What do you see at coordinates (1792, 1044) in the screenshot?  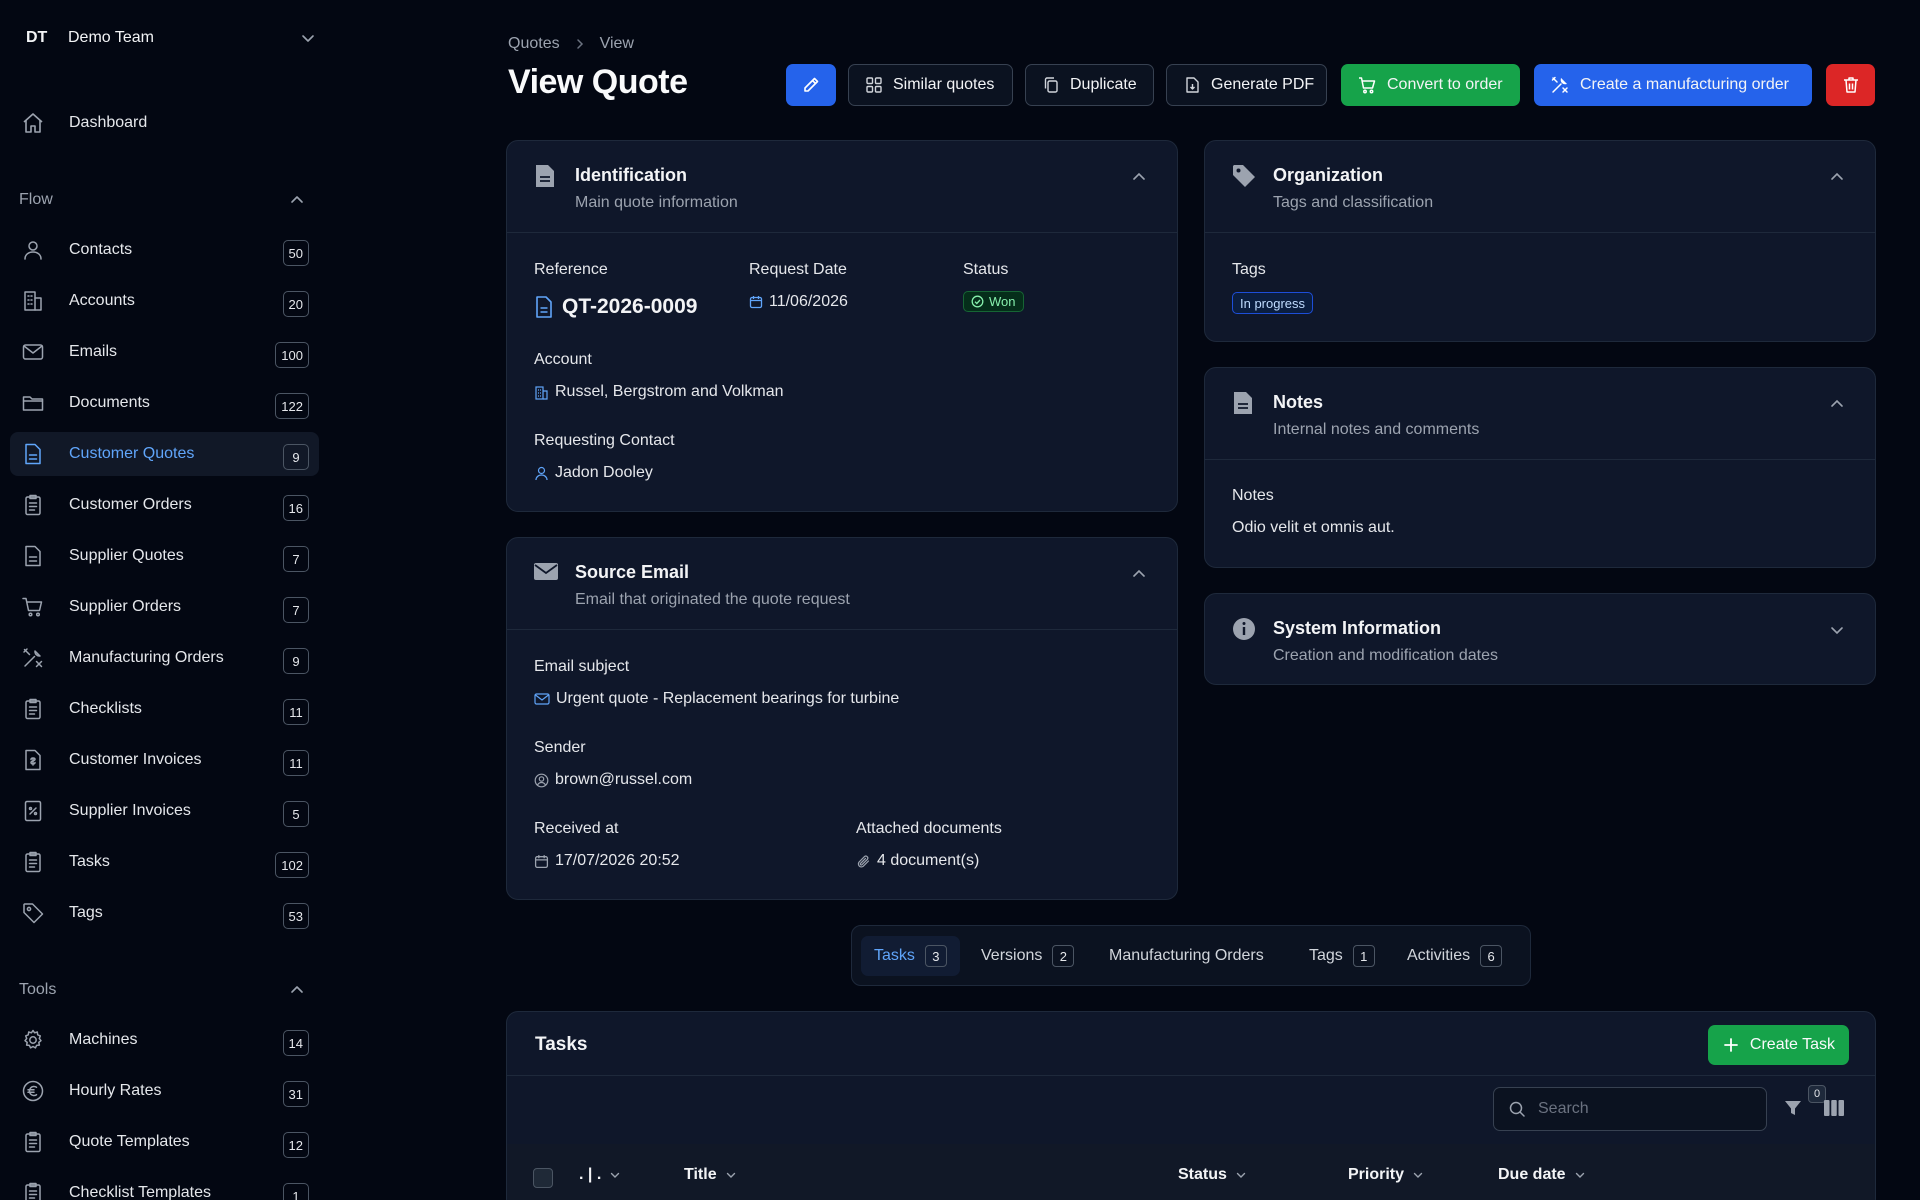 I see `create-task-label: Create Task` at bounding box center [1792, 1044].